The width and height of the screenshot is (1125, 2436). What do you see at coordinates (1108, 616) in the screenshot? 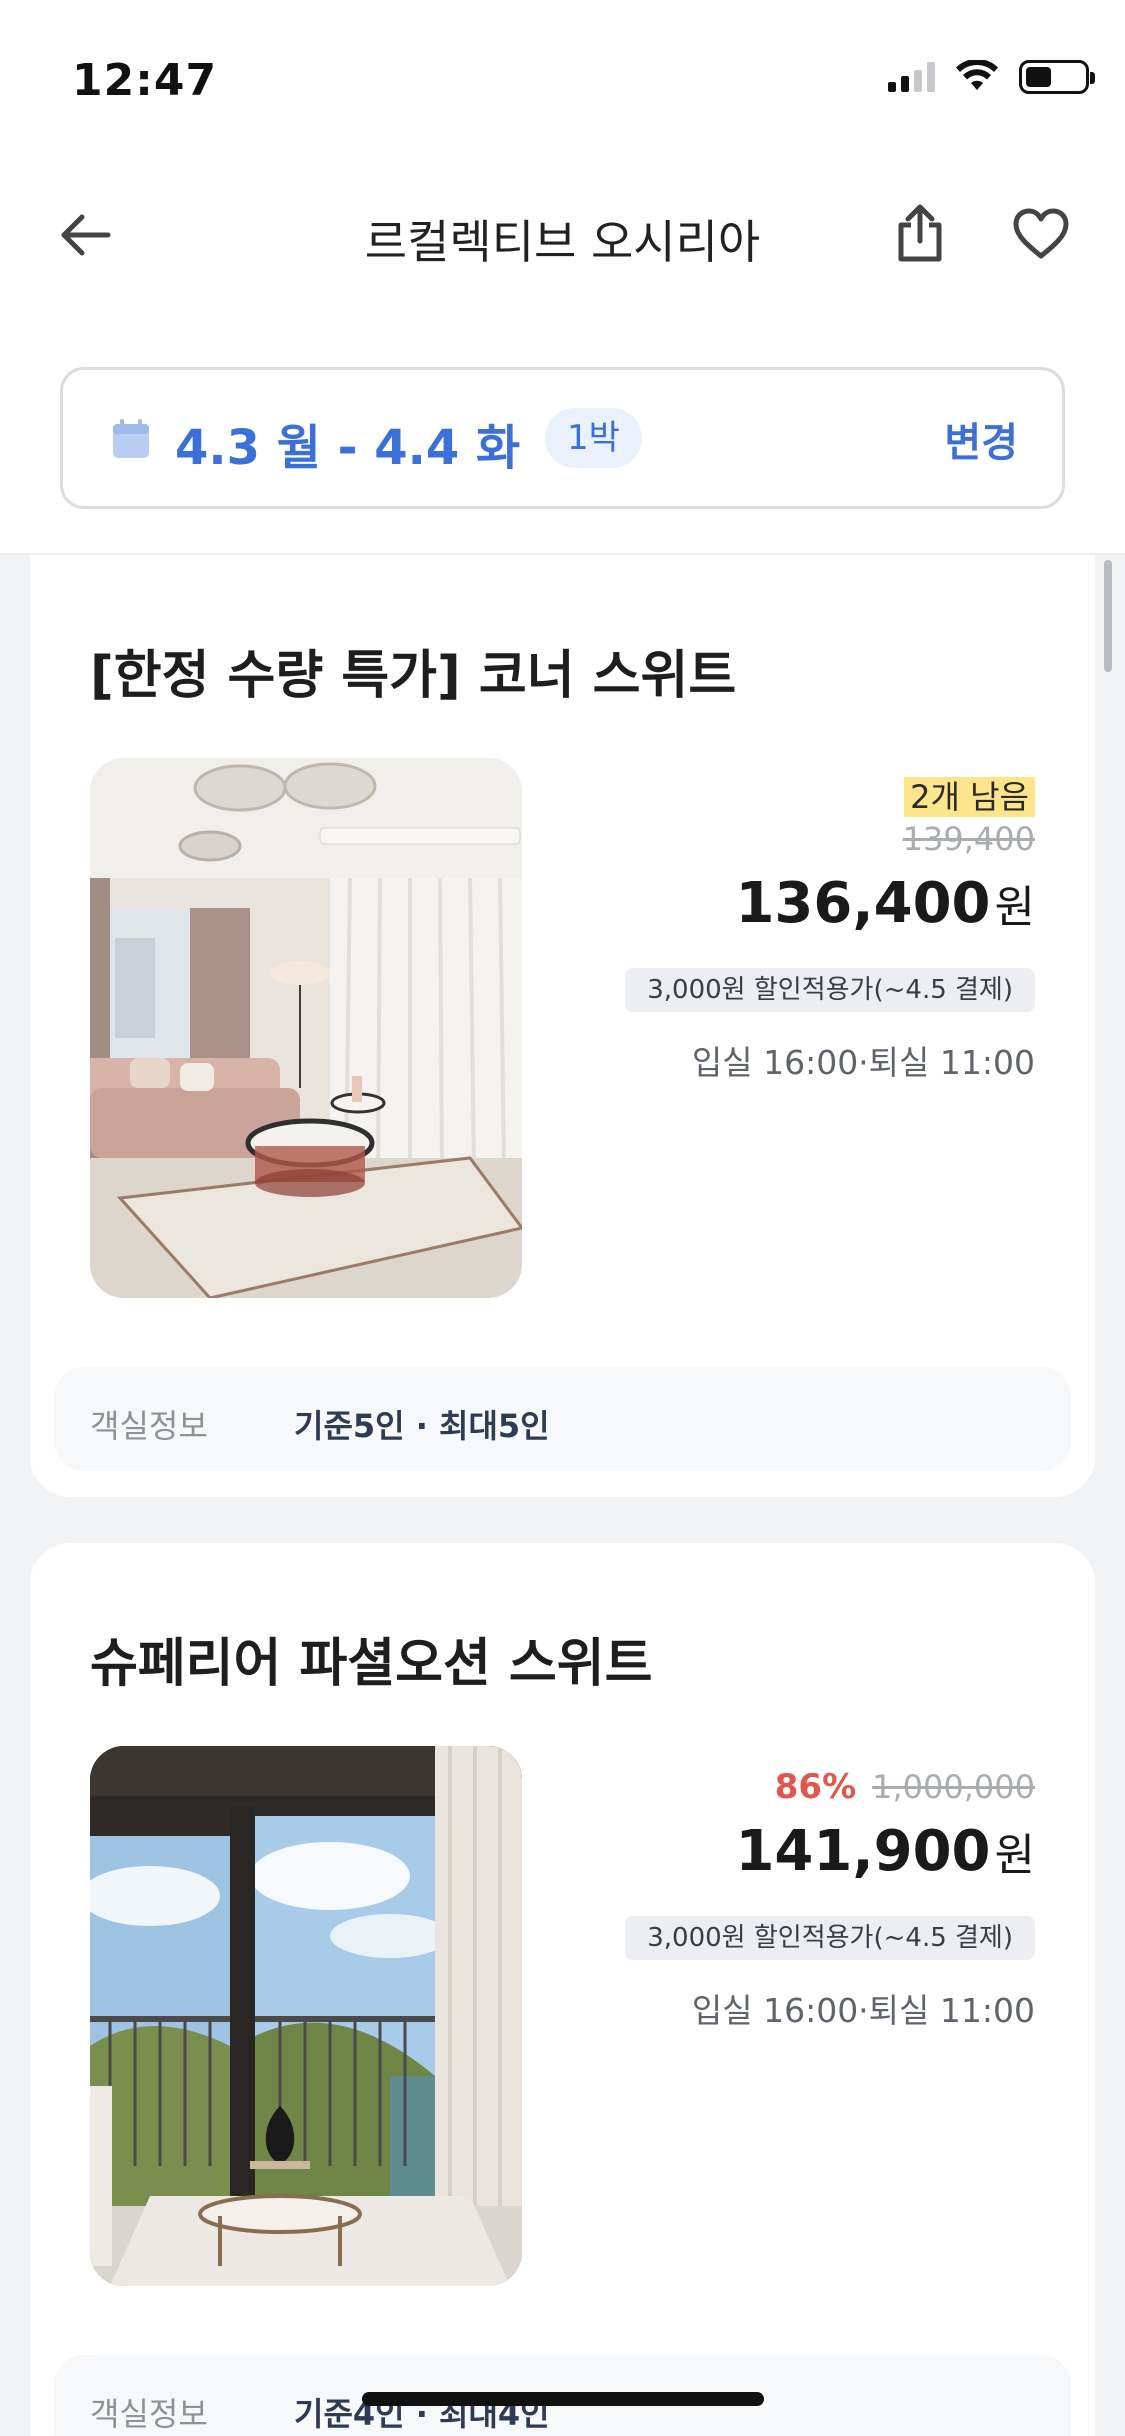
I see `scrollbar` at bounding box center [1108, 616].